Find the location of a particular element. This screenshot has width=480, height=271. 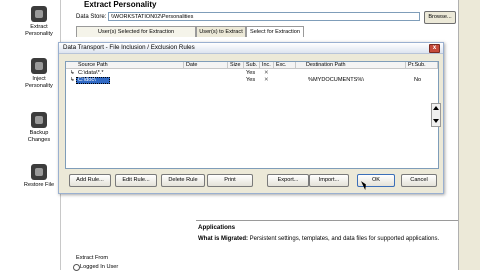

nav-restore-file: Restore File is located at coordinates (39, 176).